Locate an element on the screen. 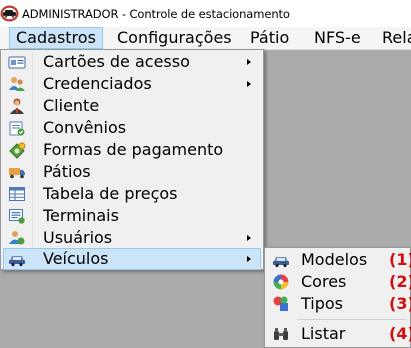 The image size is (411, 348). menu-item-terminais: Terminais is located at coordinates (132, 216).